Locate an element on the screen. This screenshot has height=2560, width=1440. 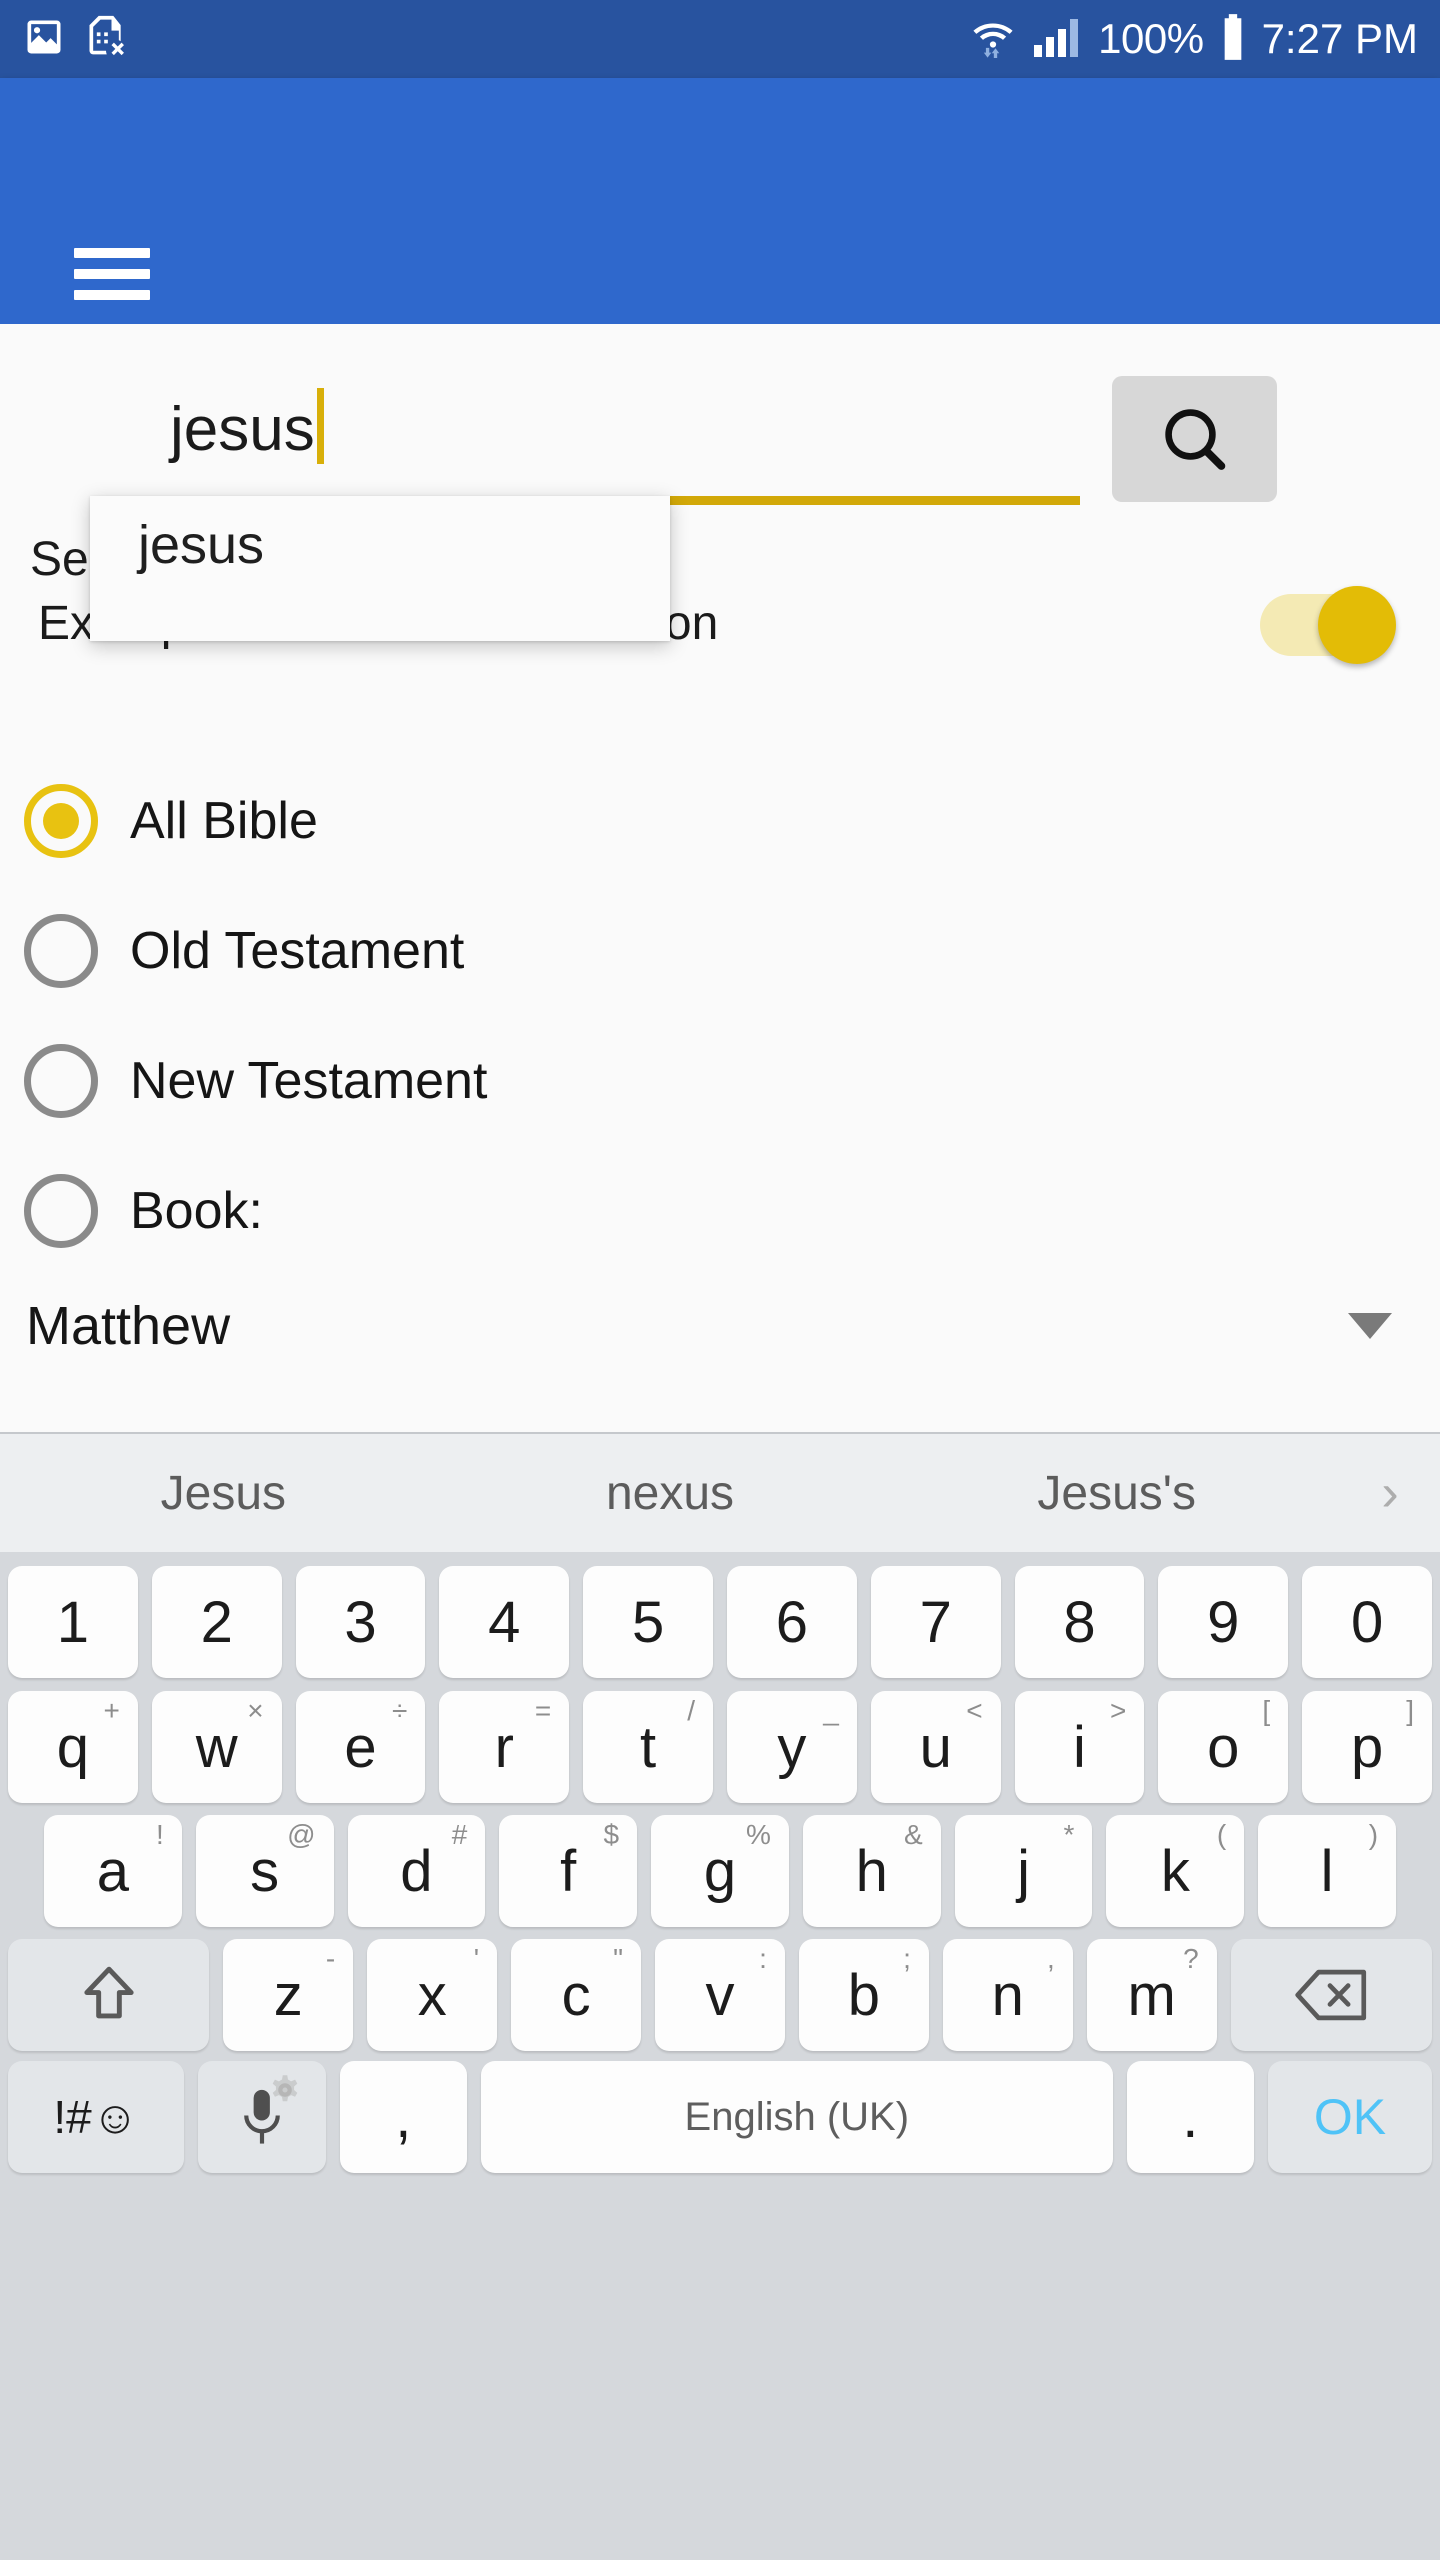
status-bar-notification-icons is located at coordinates (75, 39).